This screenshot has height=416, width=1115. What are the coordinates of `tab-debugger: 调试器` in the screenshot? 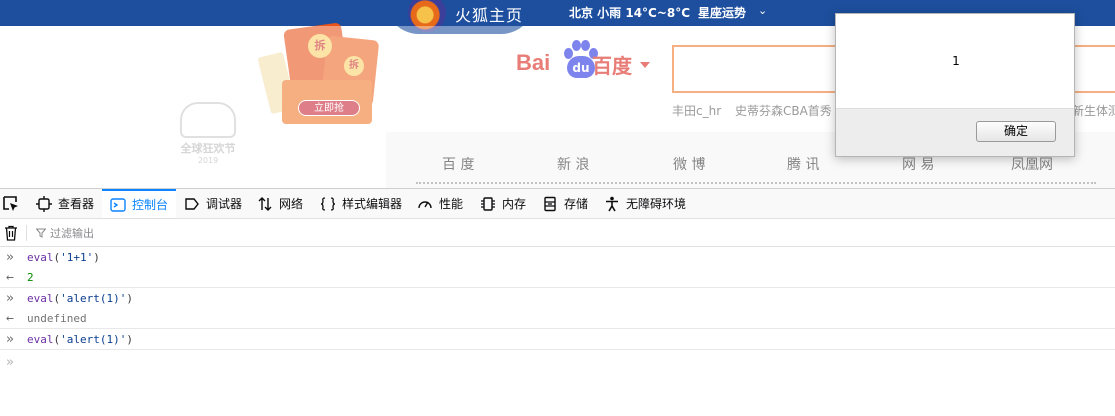 It's located at (213, 203).